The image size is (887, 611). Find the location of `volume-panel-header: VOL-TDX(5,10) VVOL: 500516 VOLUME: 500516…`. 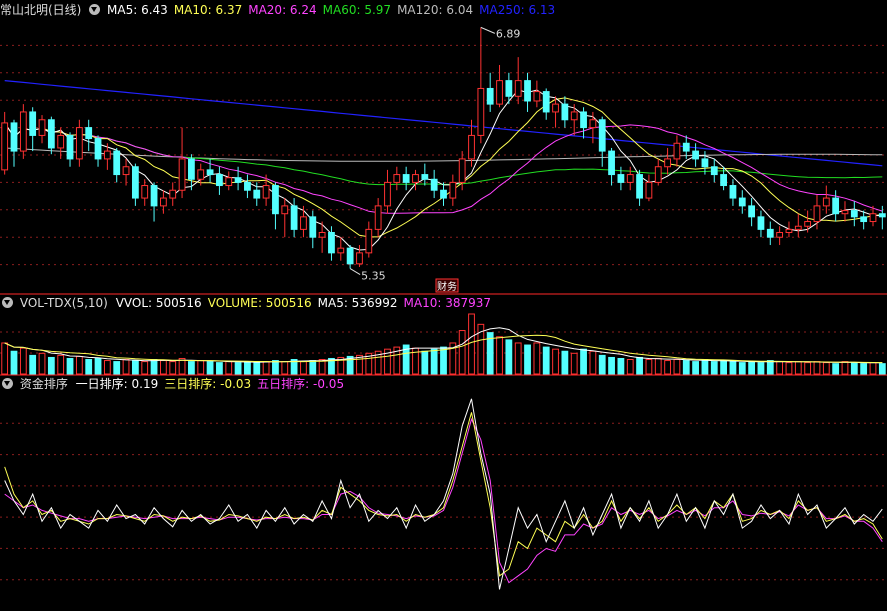

volume-panel-header: VOL-TDX(5,10) VVOL: 500516 VOLUME: 500516… is located at coordinates (251, 303).